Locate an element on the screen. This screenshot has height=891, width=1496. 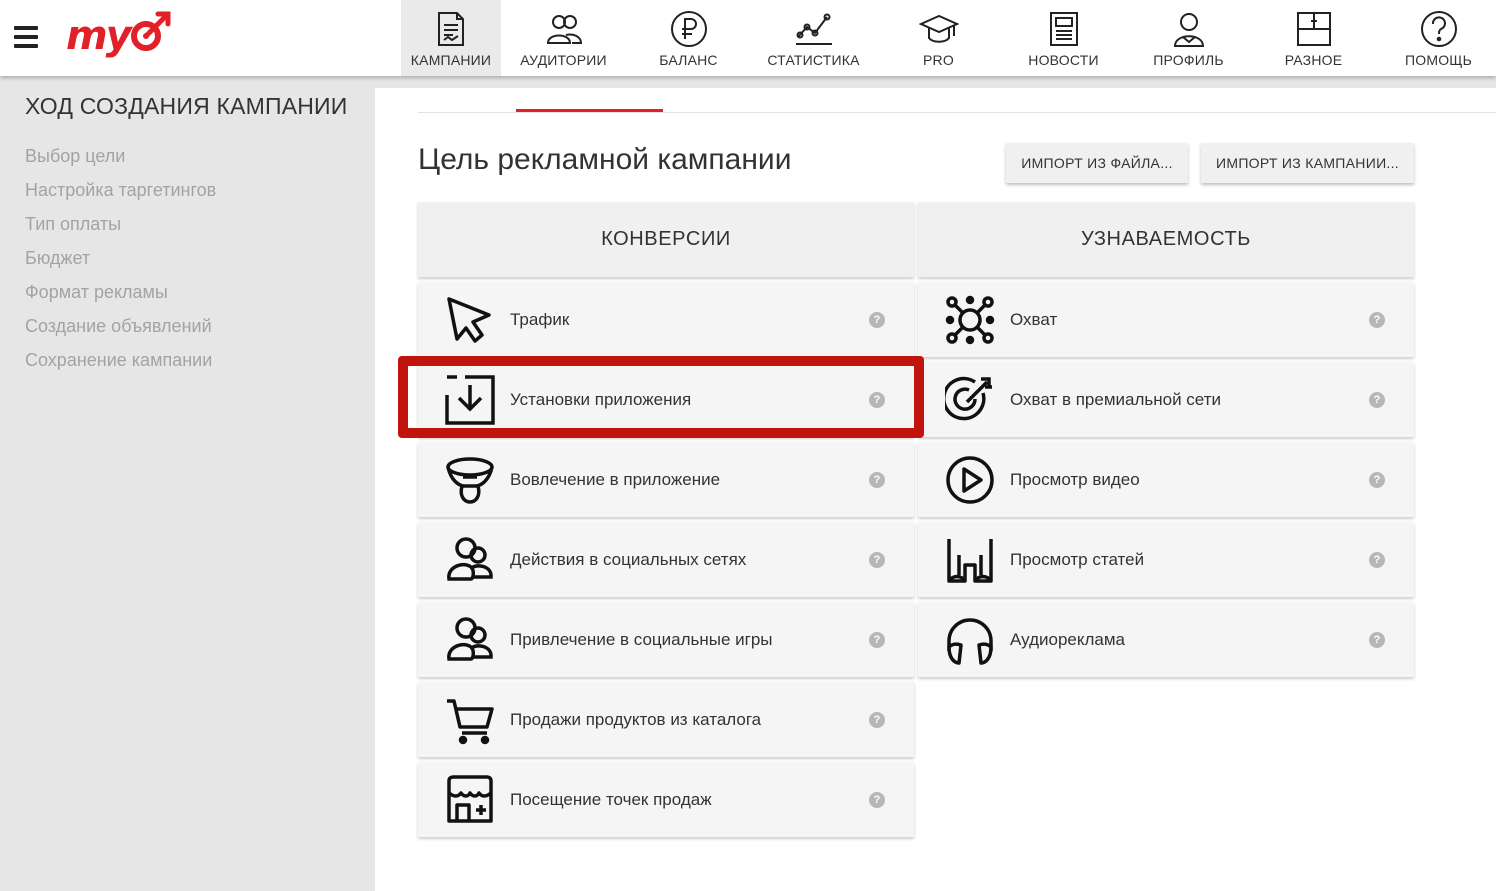
nav-label: PRO is located at coordinates (938, 60).